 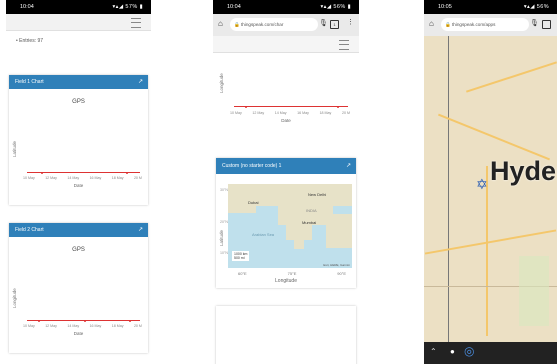 I want to click on browser-toolbar: ⌂ 🔒 thingspeak.com/apps 🎙, so click(x=490, y=25).